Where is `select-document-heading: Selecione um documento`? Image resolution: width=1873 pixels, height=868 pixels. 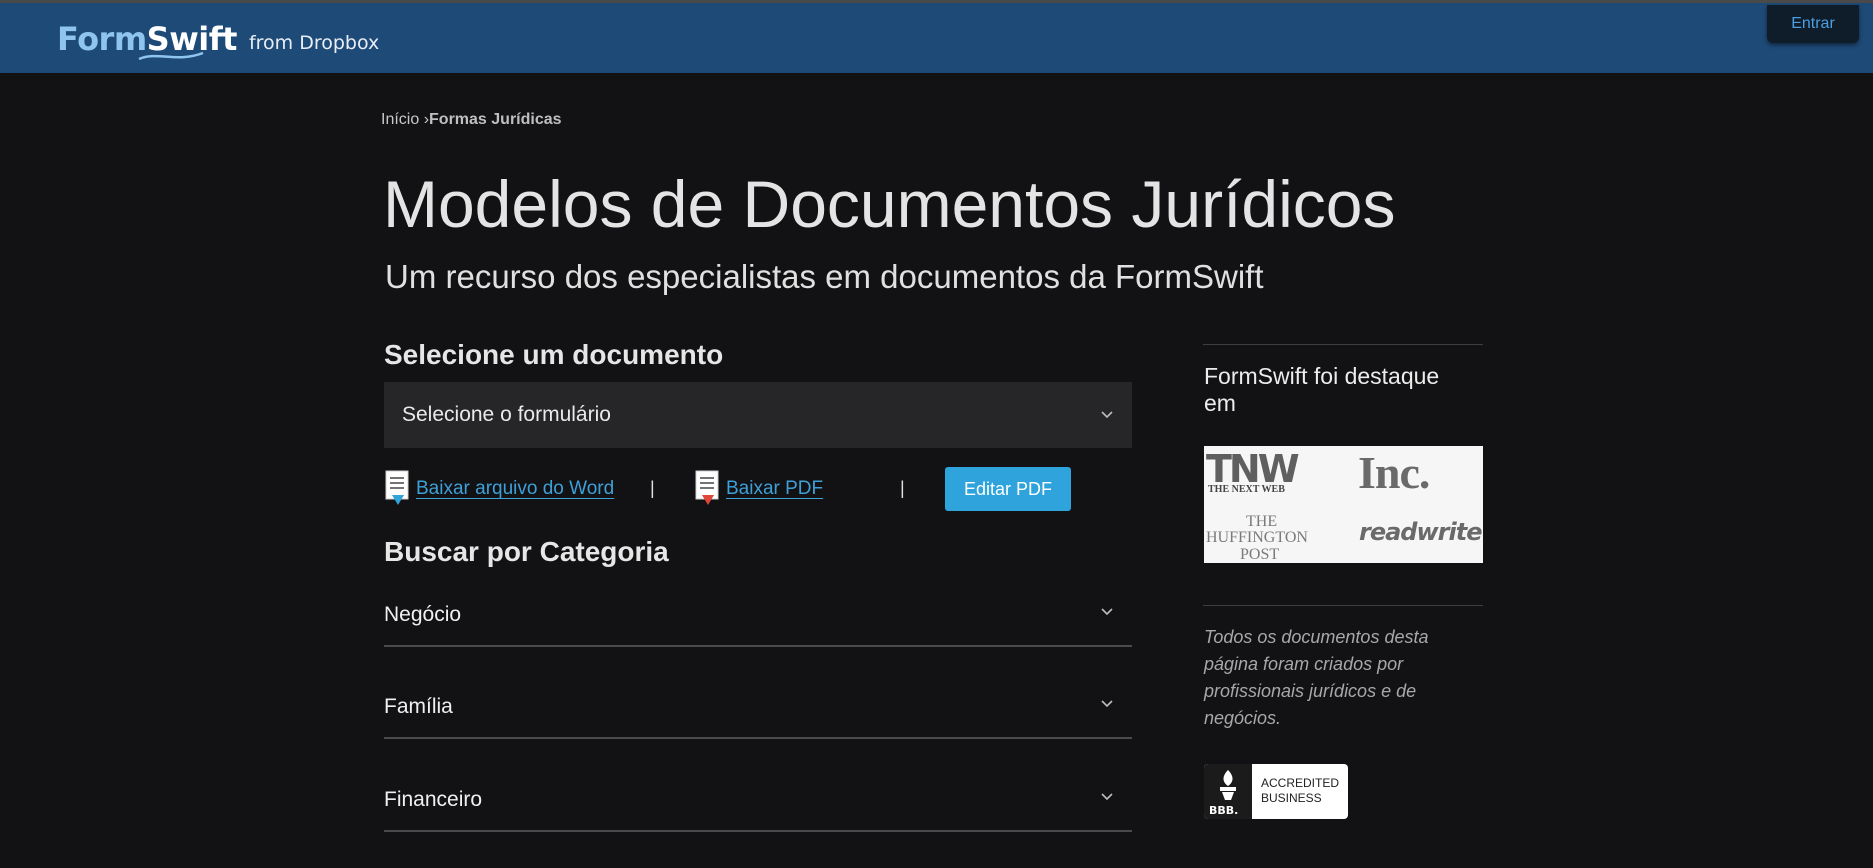 select-document-heading: Selecione um documento is located at coordinates (554, 354).